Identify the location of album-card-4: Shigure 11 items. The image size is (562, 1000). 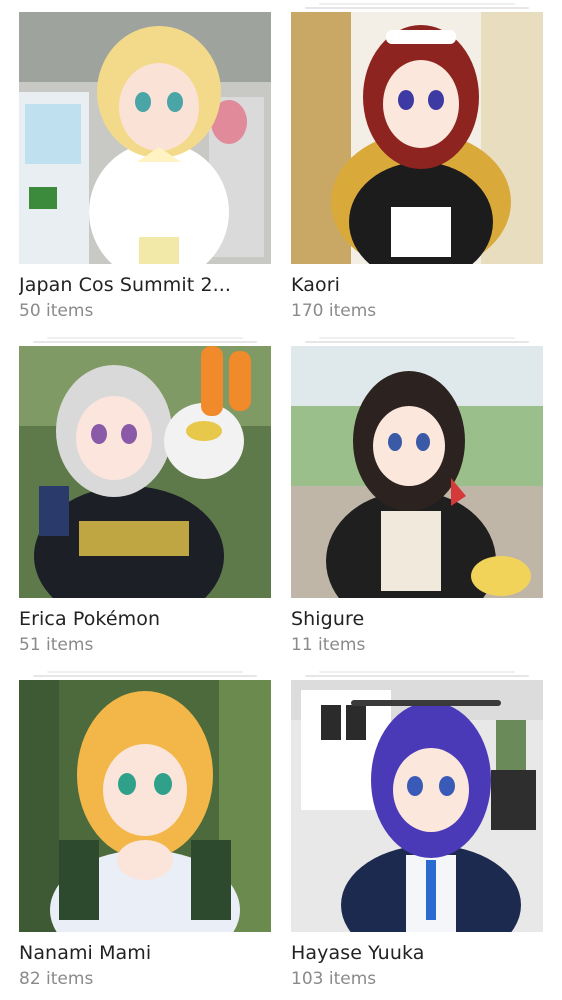
(417, 497).